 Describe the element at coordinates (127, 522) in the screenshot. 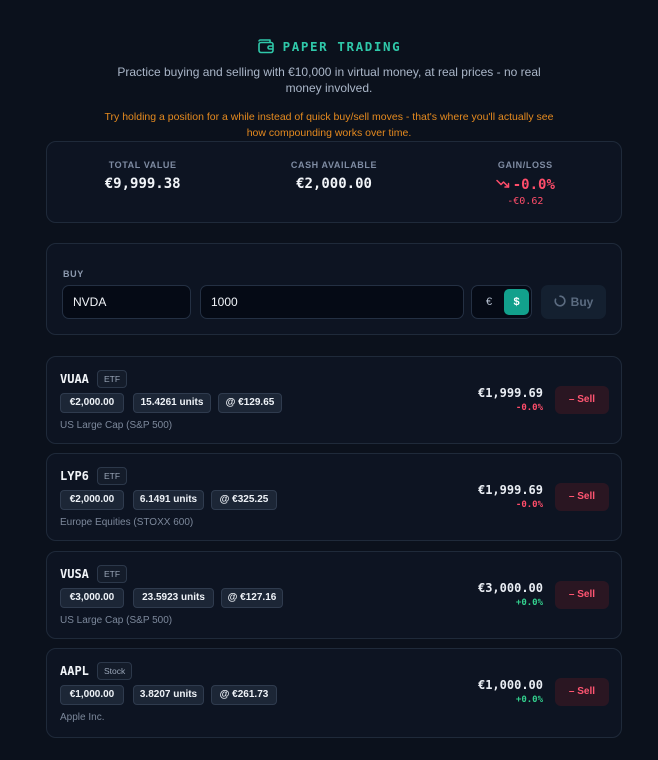

I see `position-description: Europe Equities (STOXX 600)` at that location.